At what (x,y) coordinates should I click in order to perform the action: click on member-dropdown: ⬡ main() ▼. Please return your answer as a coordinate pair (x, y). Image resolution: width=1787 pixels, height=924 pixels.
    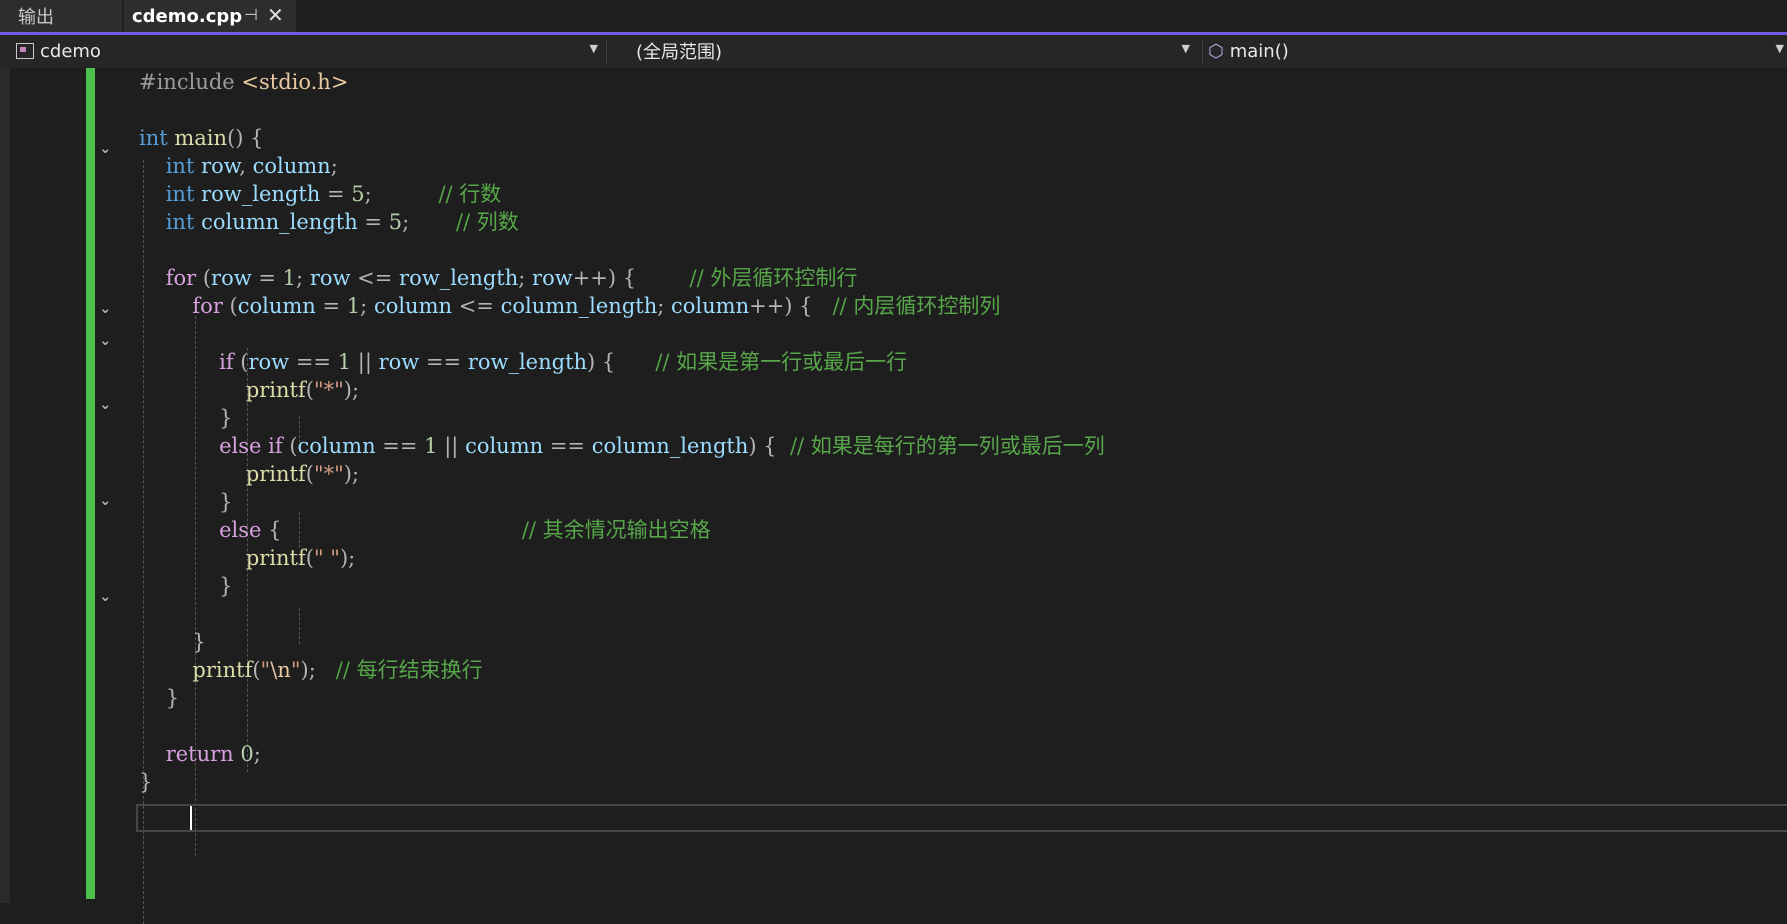
    Looking at the image, I should click on (1496, 51).